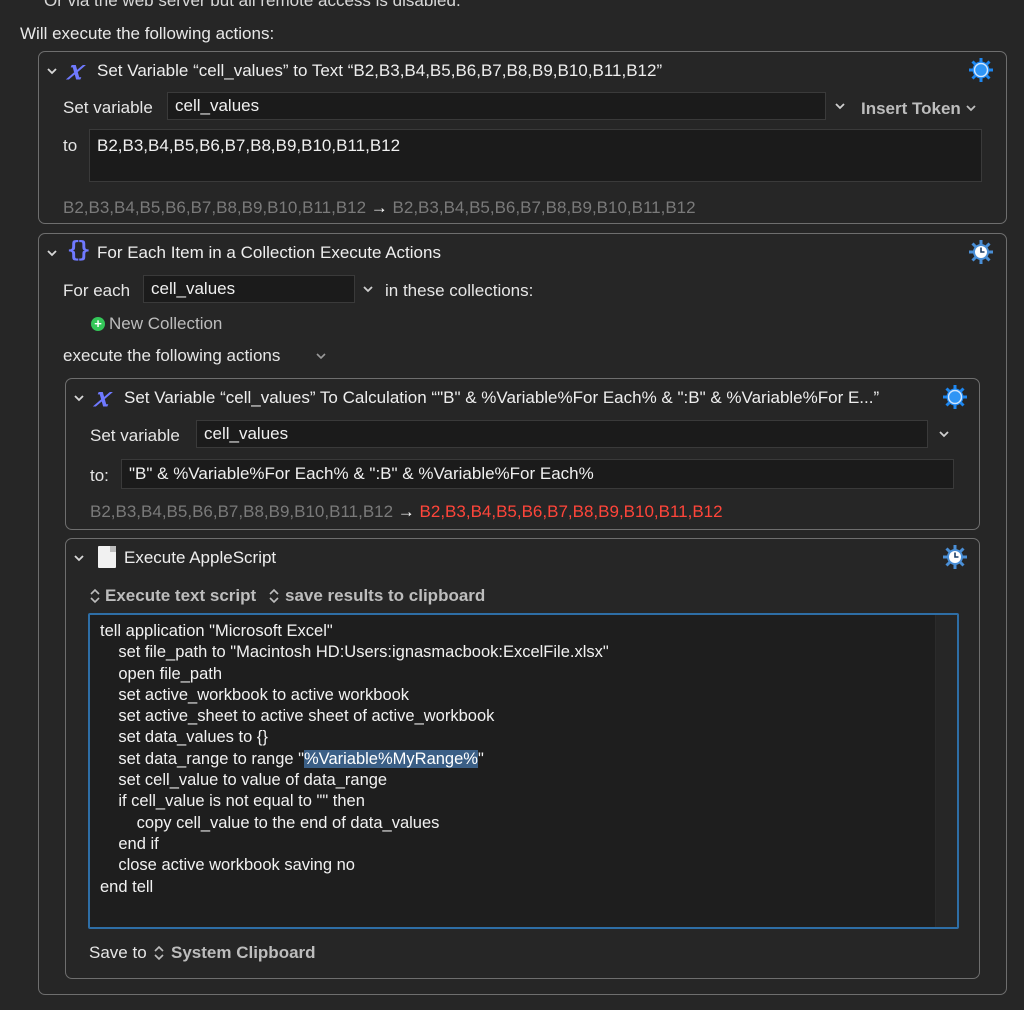 Image resolution: width=1024 pixels, height=1010 pixels. What do you see at coordinates (95, 596) in the screenshot?
I see `mode-stepper-icon` at bounding box center [95, 596].